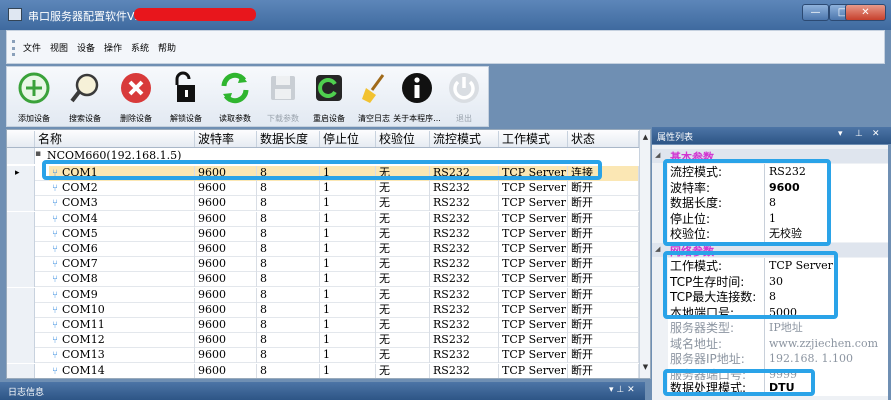 The width and height of the screenshot is (891, 400). I want to click on col-header-flow: 流控模式, so click(464, 139).